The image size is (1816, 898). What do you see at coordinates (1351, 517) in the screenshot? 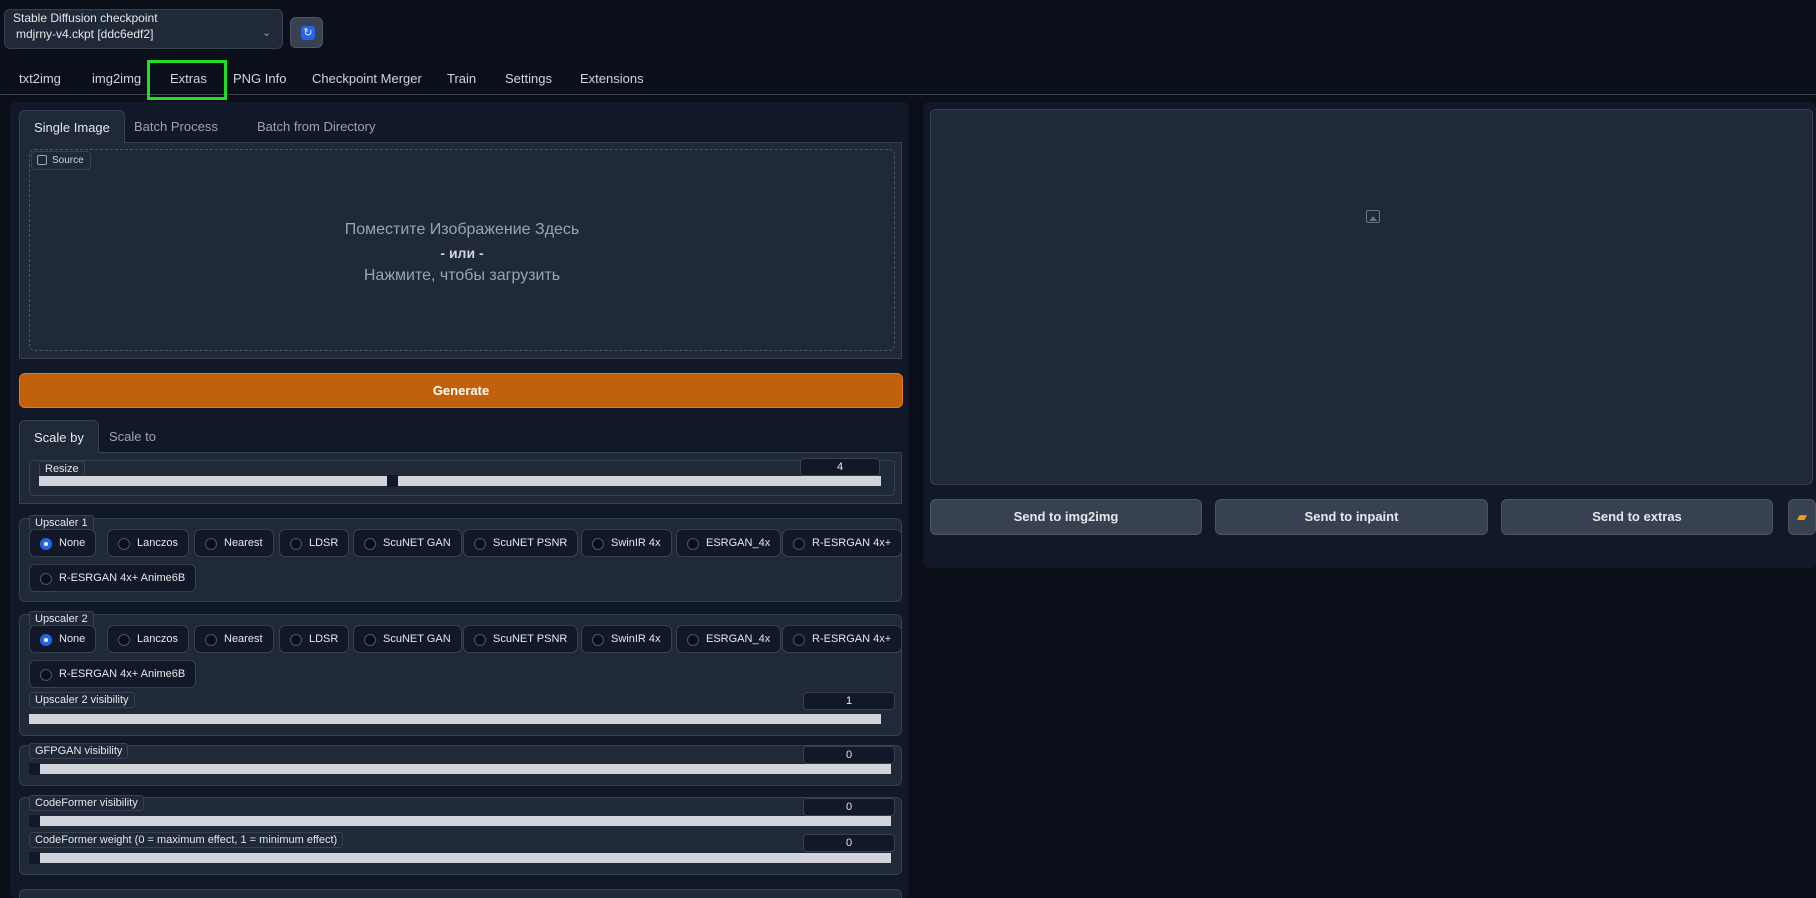
I see `send-to-inpaint-button: Send to inpaint` at bounding box center [1351, 517].